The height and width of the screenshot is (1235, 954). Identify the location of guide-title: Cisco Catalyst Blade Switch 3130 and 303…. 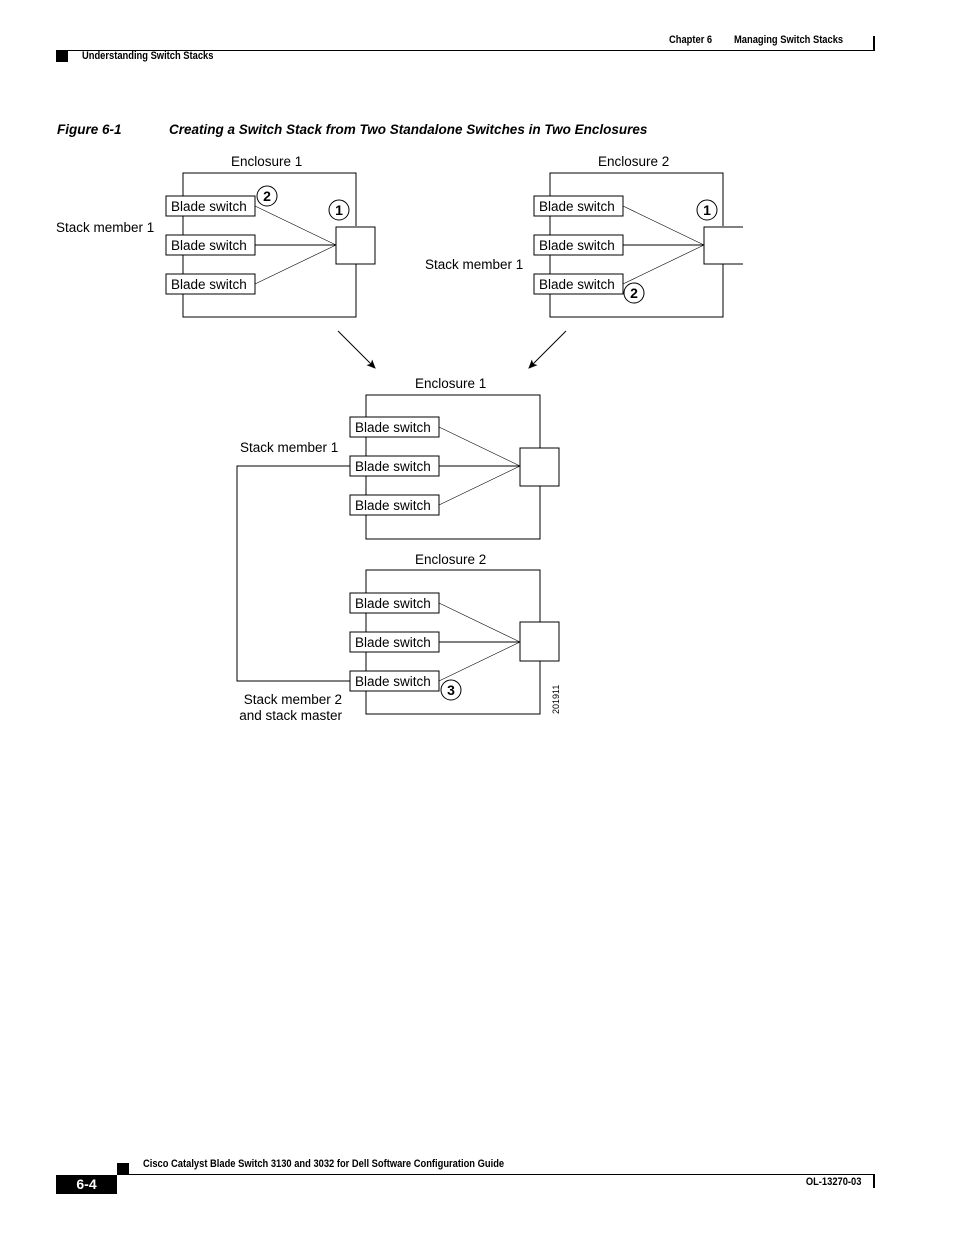
(324, 1164).